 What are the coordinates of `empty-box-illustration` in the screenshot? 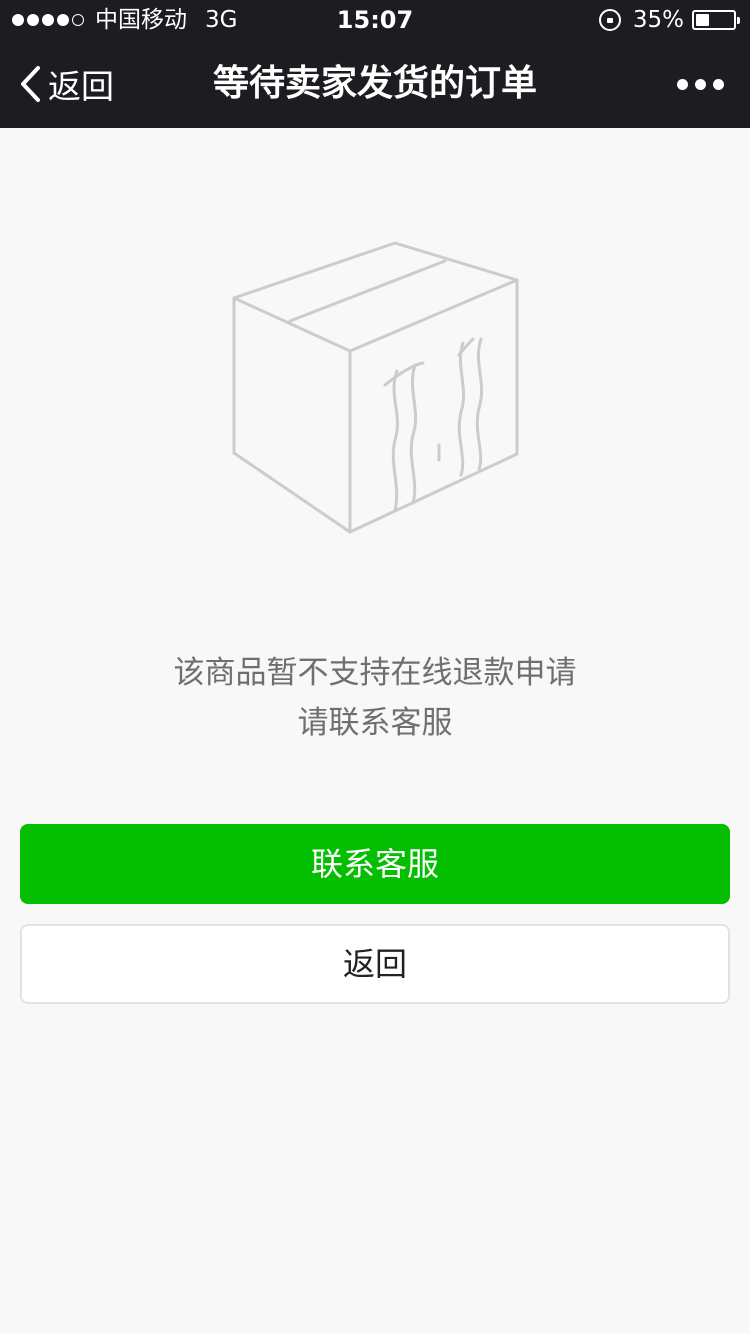 It's located at (375, 387).